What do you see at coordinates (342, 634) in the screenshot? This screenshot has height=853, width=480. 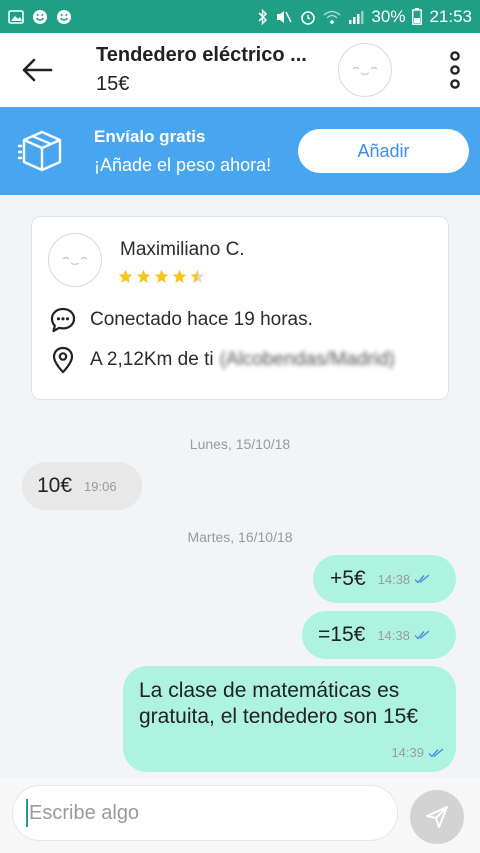 I see `message-text: =15€` at bounding box center [342, 634].